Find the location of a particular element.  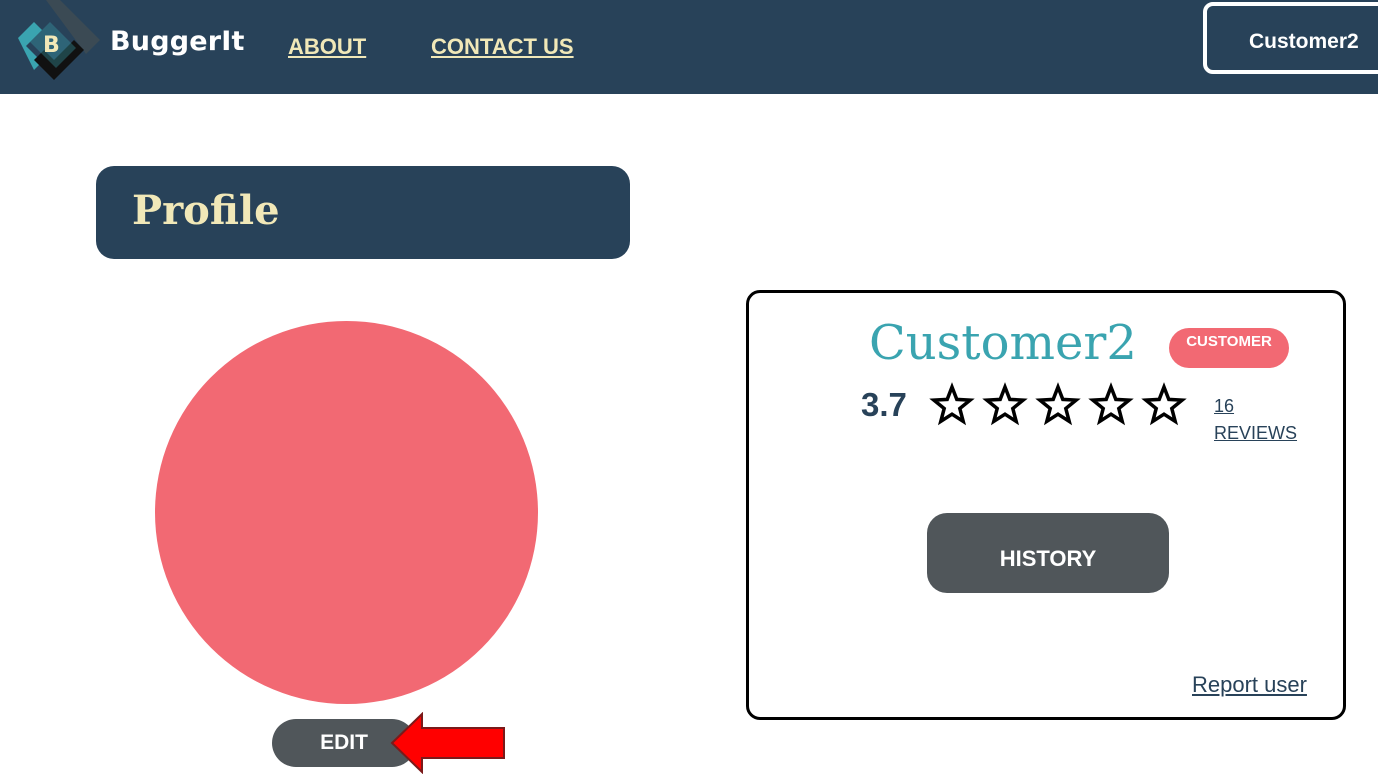

user-account-button: Customer2 is located at coordinates (1290, 38).